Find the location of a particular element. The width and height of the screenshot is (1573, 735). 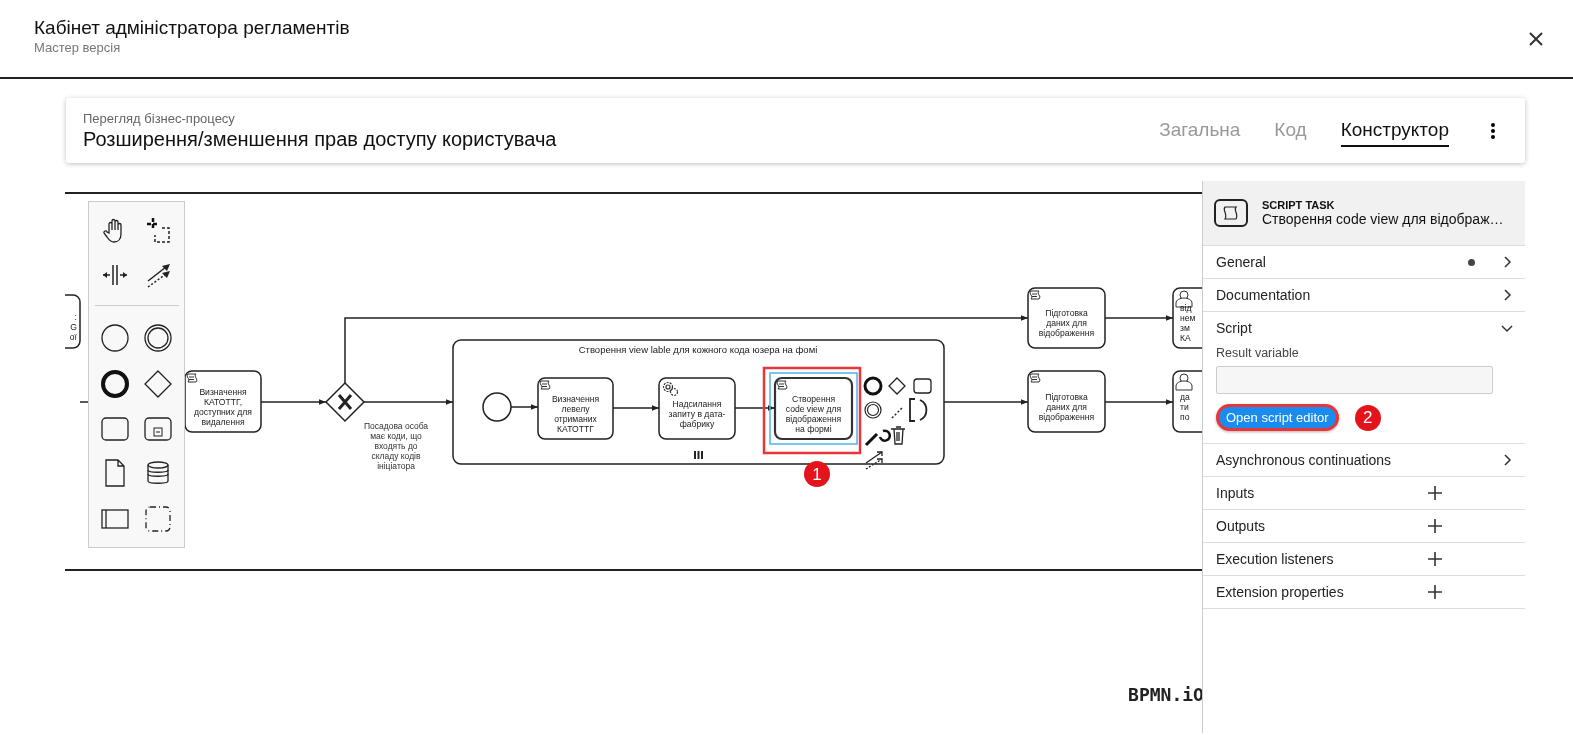

section-title: Execution listeners is located at coordinates (1275, 559).